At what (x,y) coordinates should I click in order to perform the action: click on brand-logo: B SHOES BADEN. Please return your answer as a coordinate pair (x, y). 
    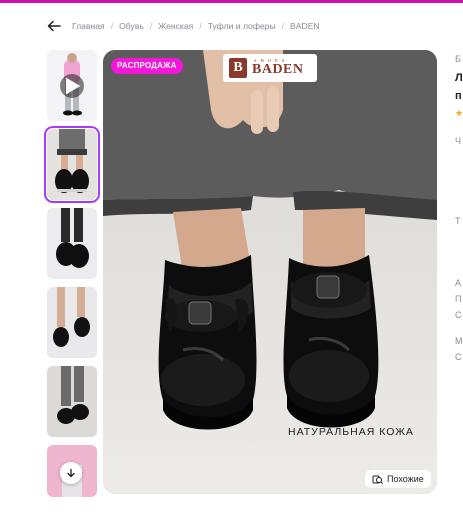
    Looking at the image, I should click on (270, 68).